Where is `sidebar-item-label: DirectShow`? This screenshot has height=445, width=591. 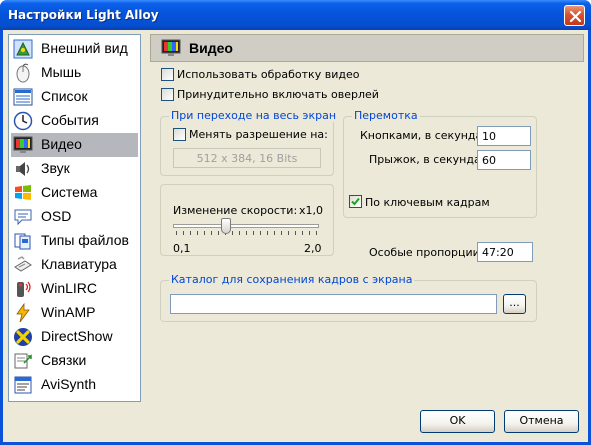 sidebar-item-label: DirectShow is located at coordinates (77, 336).